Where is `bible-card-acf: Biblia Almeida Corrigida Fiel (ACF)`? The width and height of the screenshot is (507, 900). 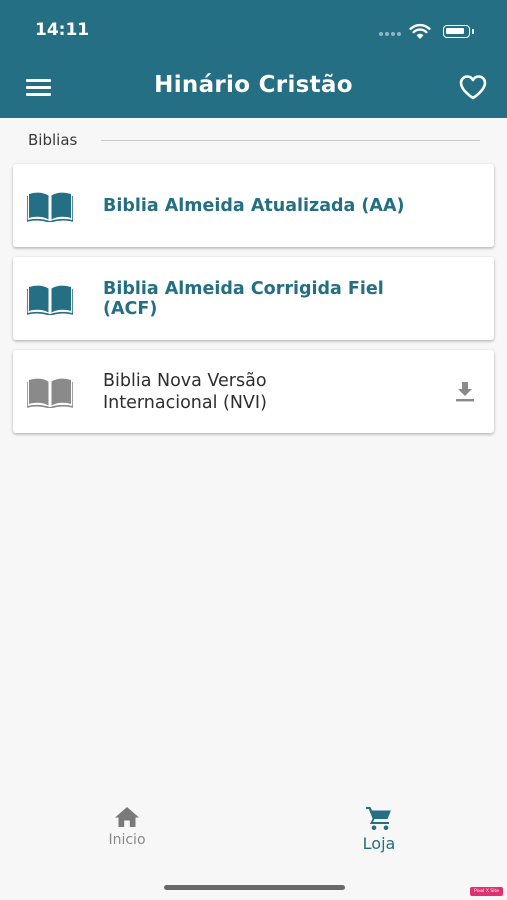 bible-card-acf: Biblia Almeida Corrigida Fiel (ACF) is located at coordinates (253, 298).